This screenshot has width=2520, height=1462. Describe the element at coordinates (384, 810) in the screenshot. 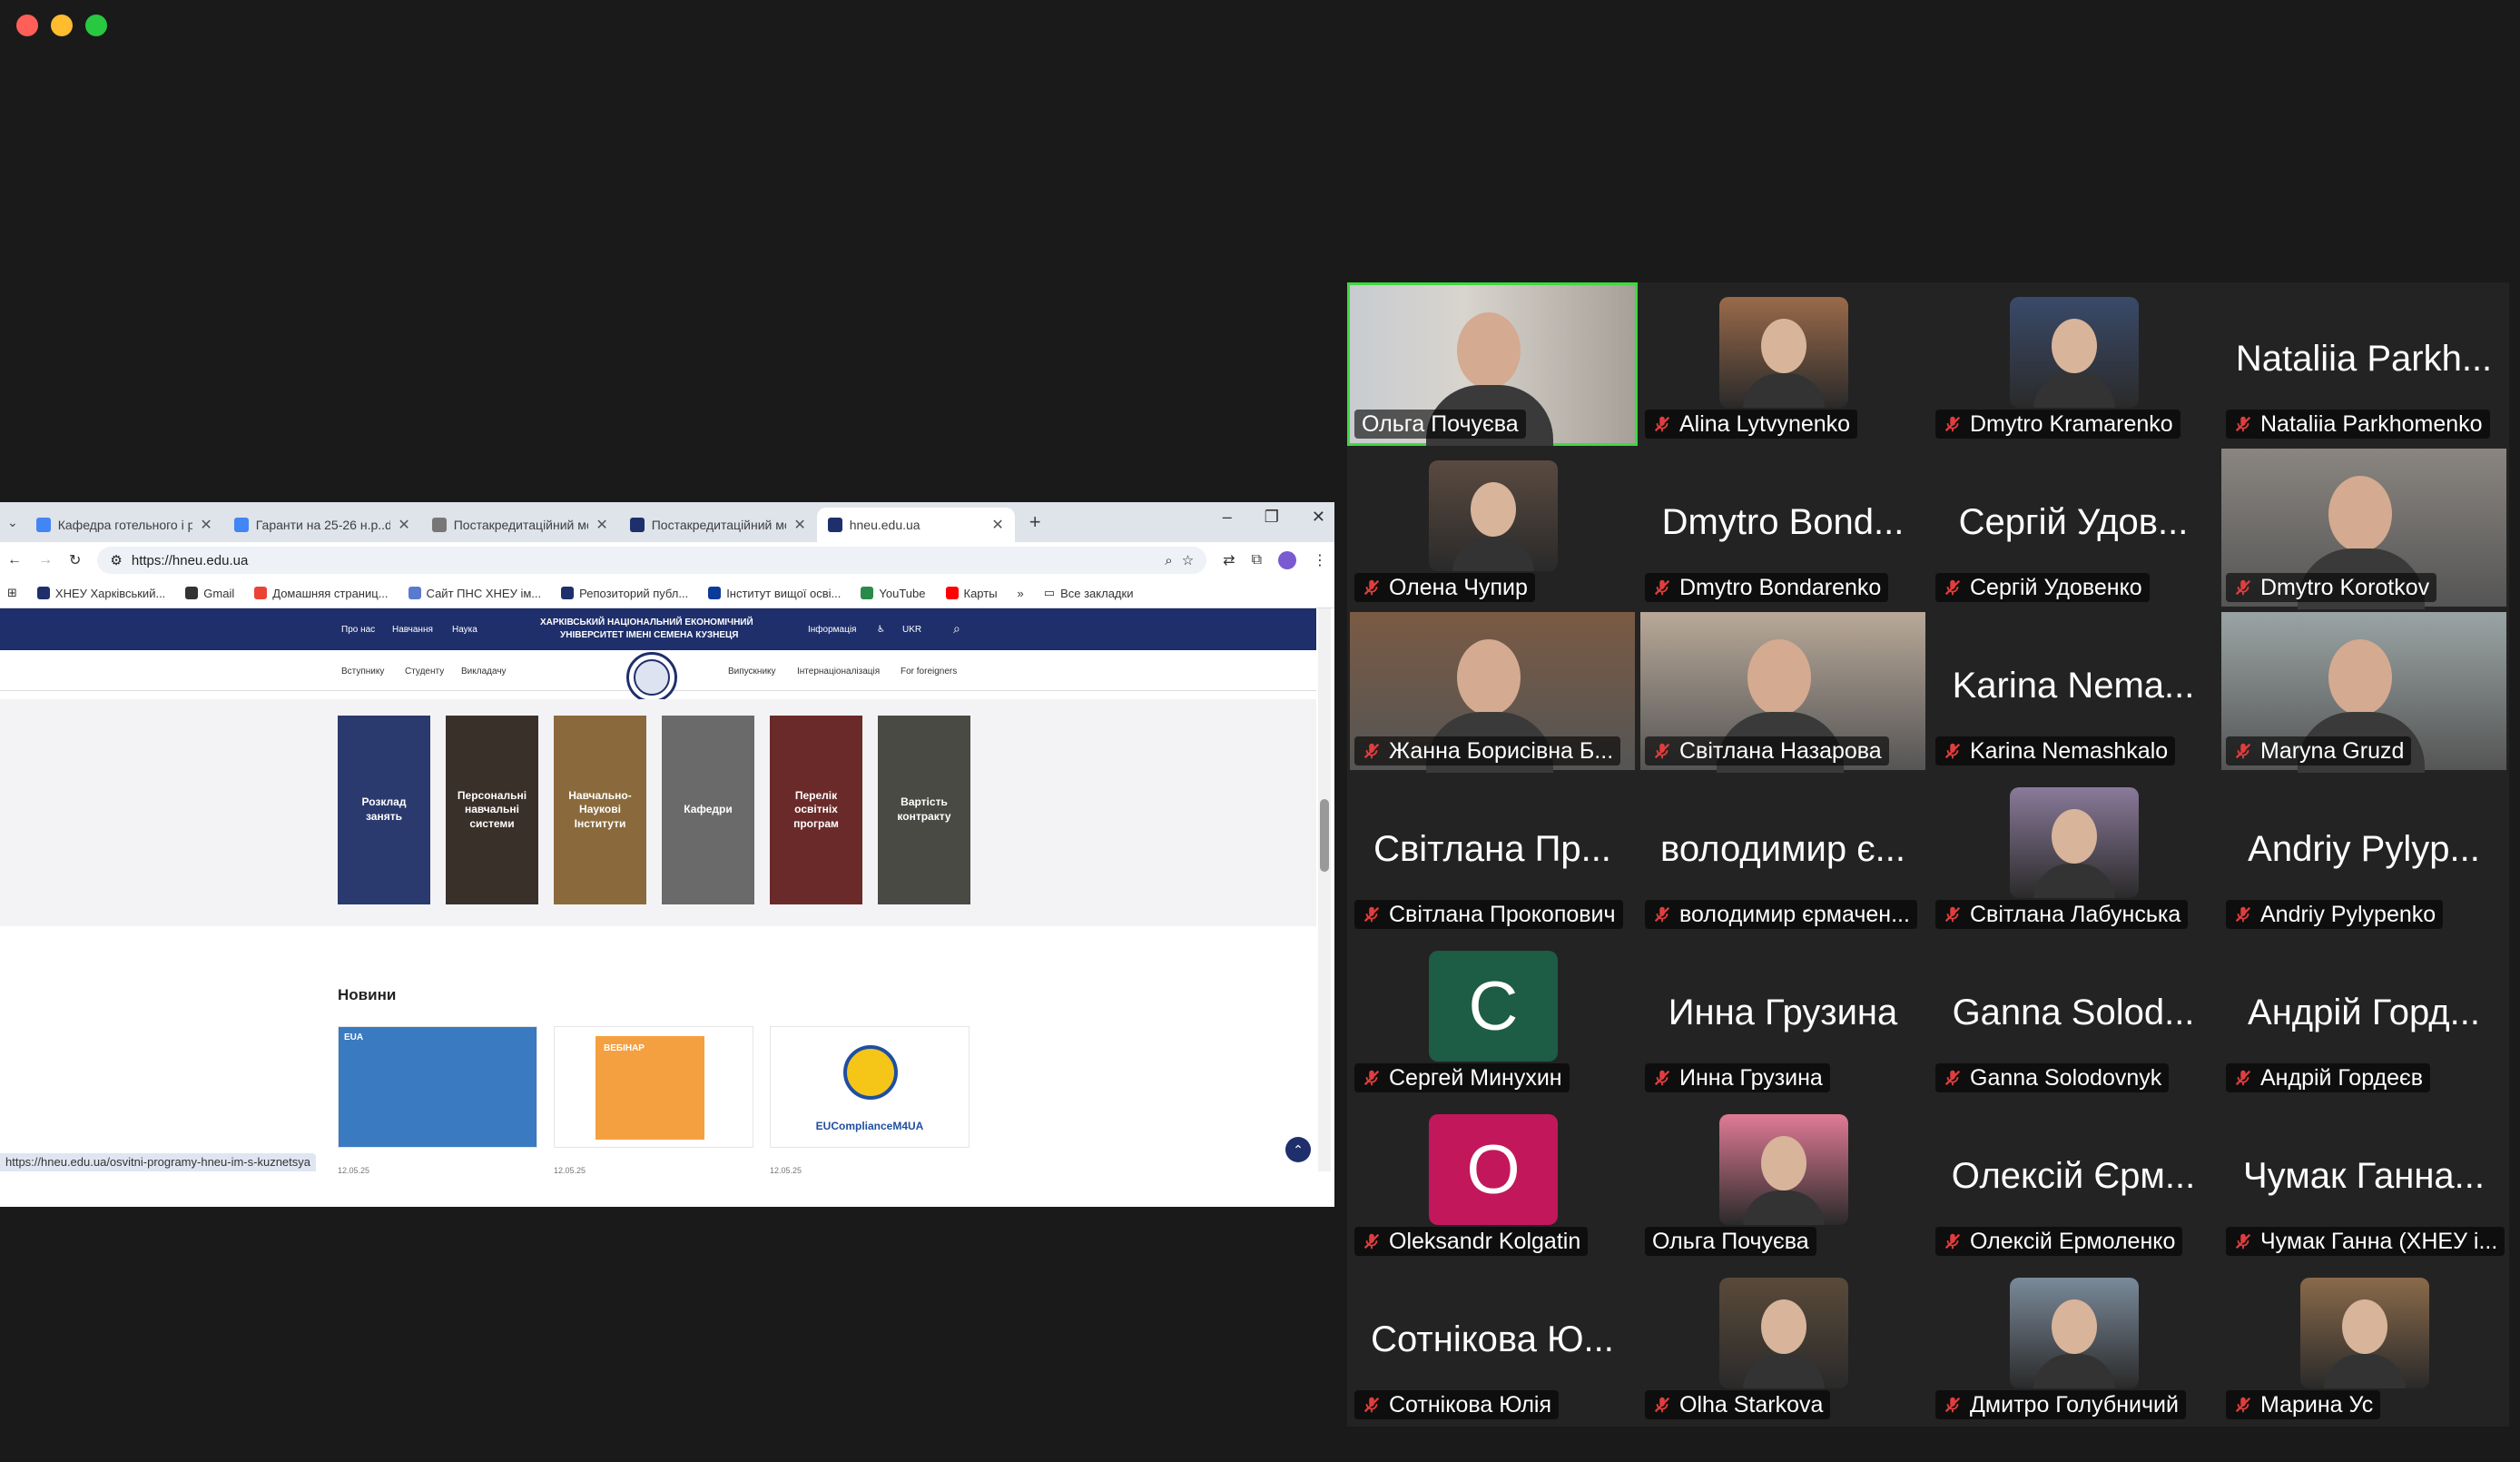

I see `quick-link-card: Розклад занять` at that location.